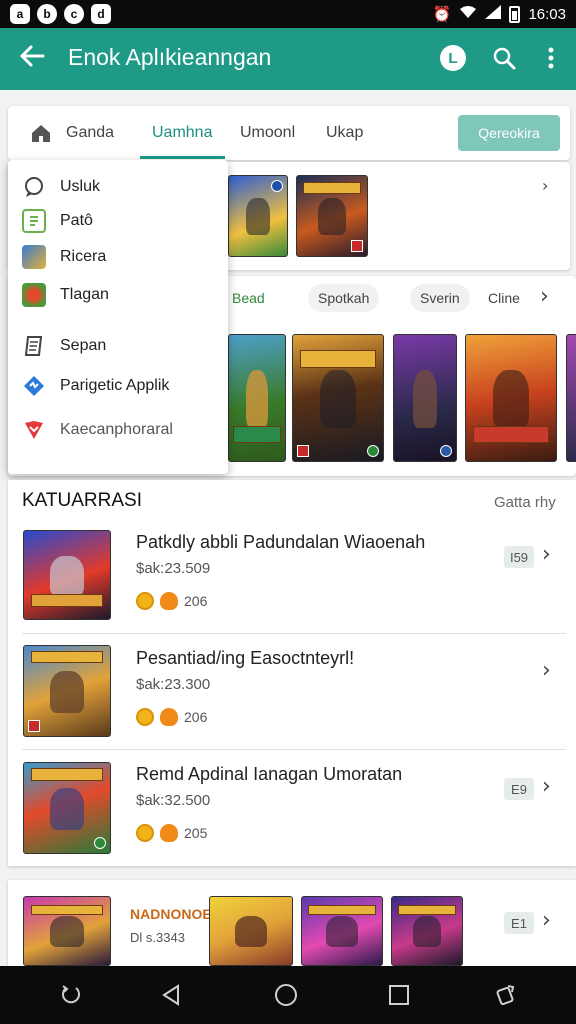 The width and height of the screenshot is (576, 1024). Describe the element at coordinates (288, 14) in the screenshot. I see `status-bar: a b c d ⏰ 16:03` at that location.